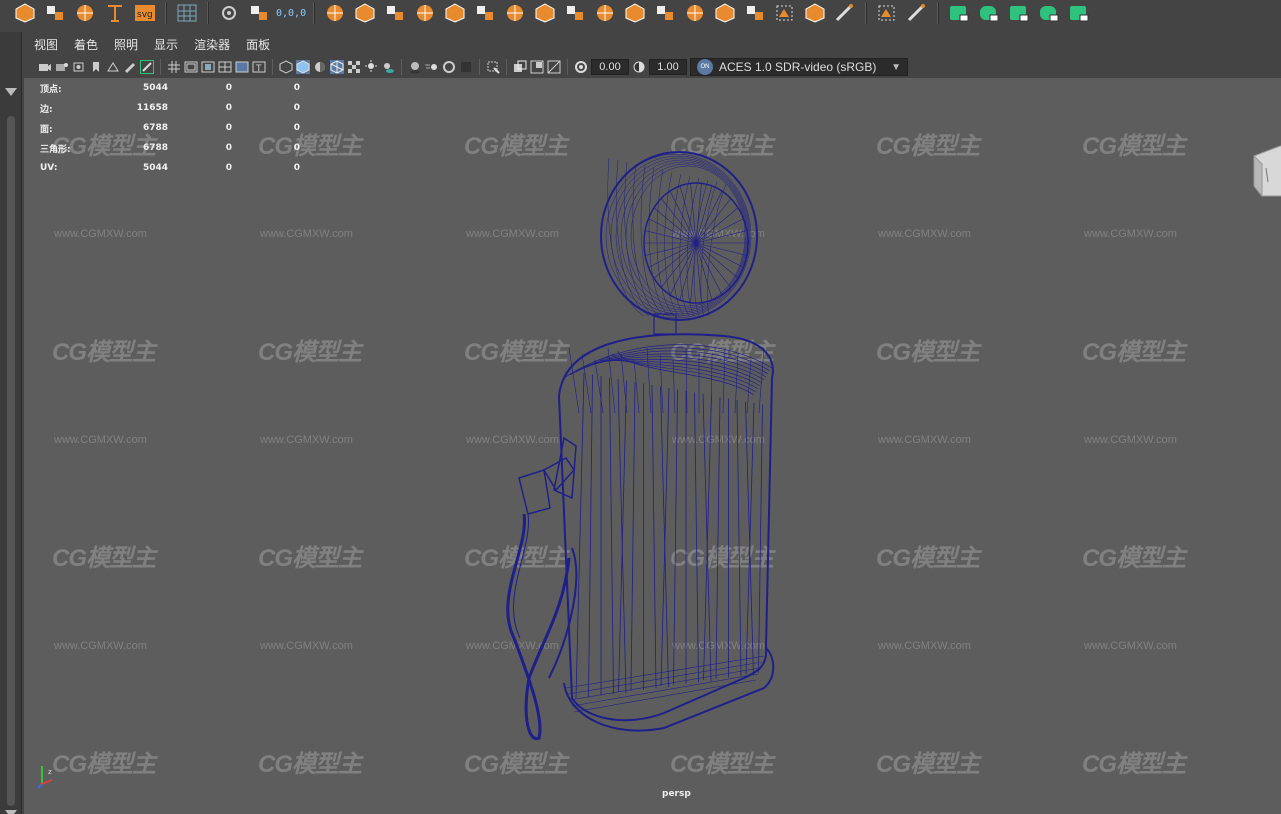  I want to click on cube-multi-icon, so click(425, 13).